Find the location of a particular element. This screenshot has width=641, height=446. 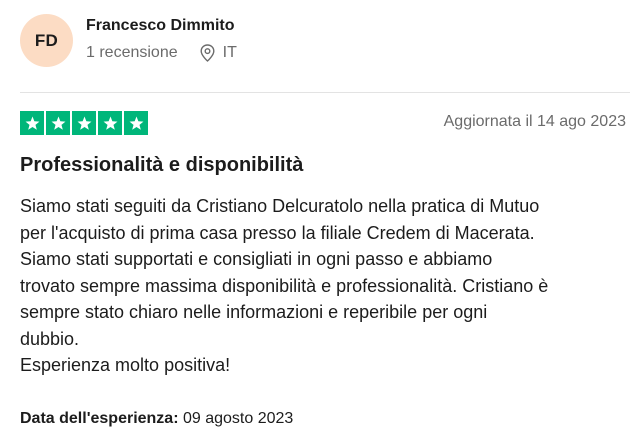

experience-date: Data dell'esperienza: 09 agosto 2023 is located at coordinates (156, 419).